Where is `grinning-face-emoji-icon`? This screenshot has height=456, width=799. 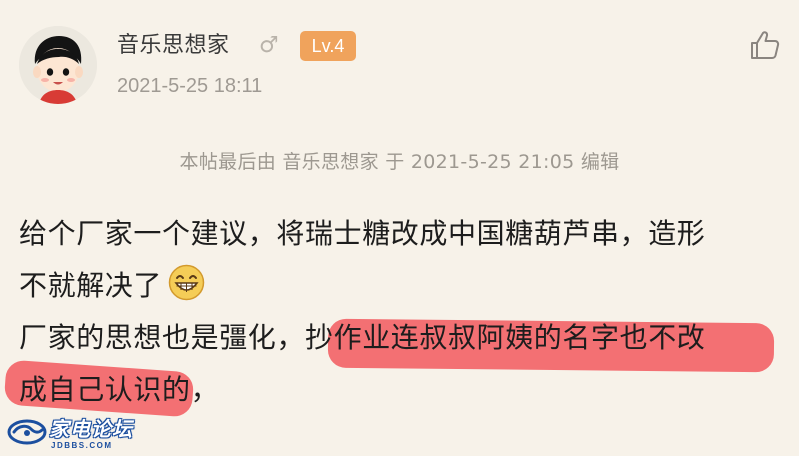 grinning-face-emoji-icon is located at coordinates (186, 282).